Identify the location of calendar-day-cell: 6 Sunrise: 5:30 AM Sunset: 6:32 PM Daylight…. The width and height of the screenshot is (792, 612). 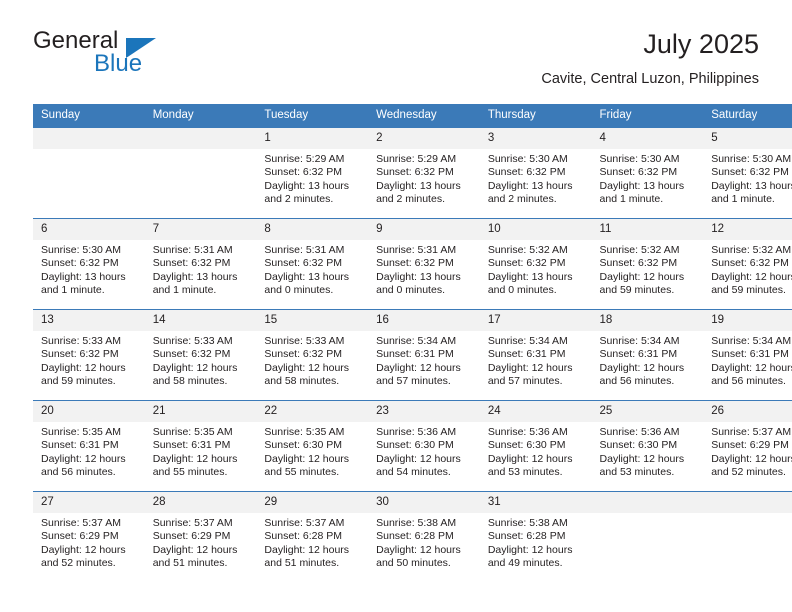
(89, 264).